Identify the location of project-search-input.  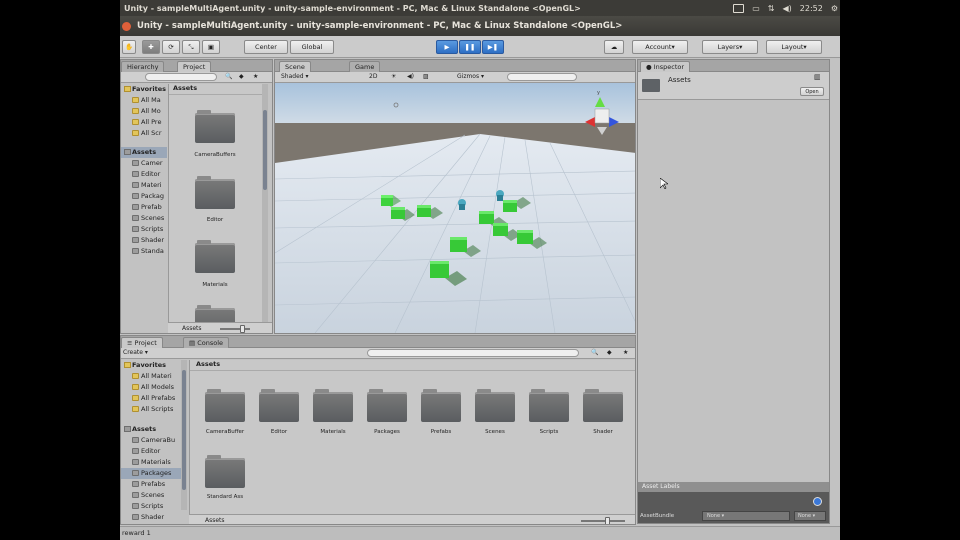
(473, 353).